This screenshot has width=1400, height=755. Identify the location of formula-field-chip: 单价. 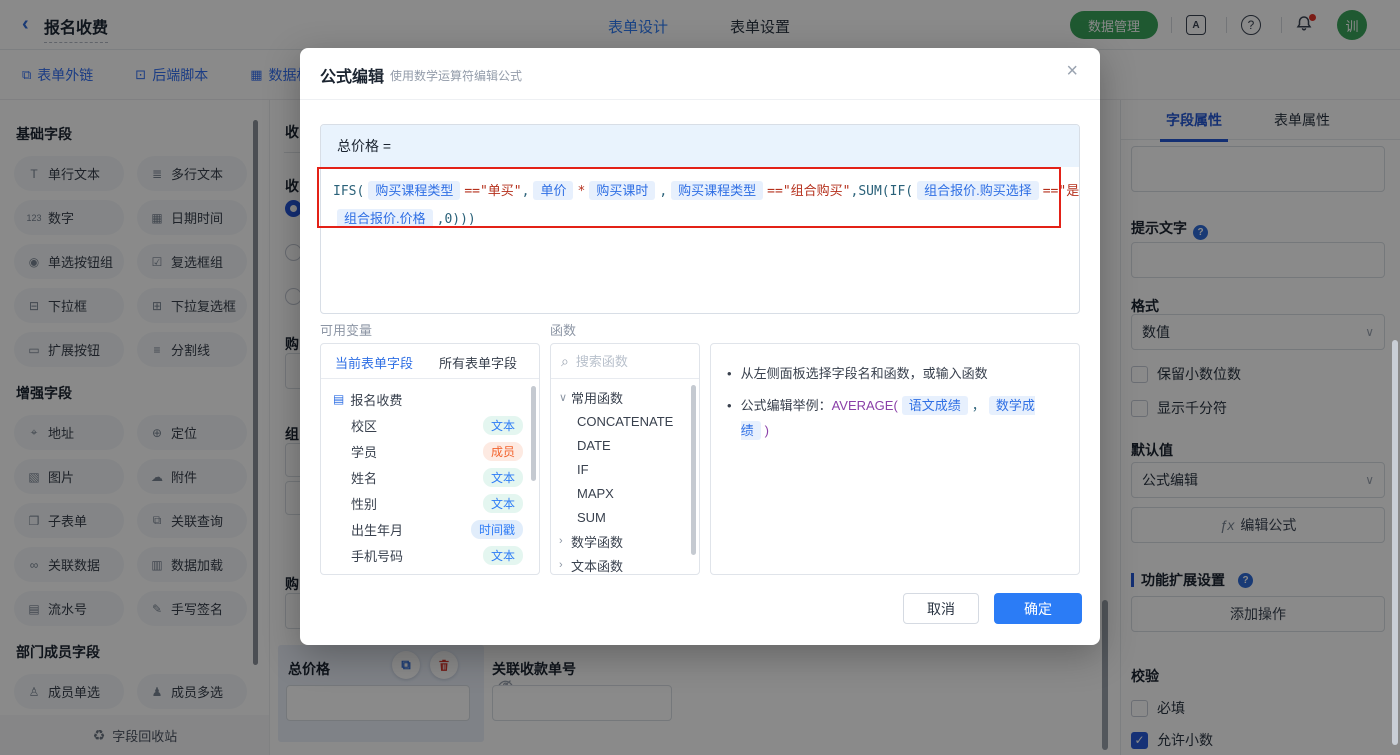
(553, 190).